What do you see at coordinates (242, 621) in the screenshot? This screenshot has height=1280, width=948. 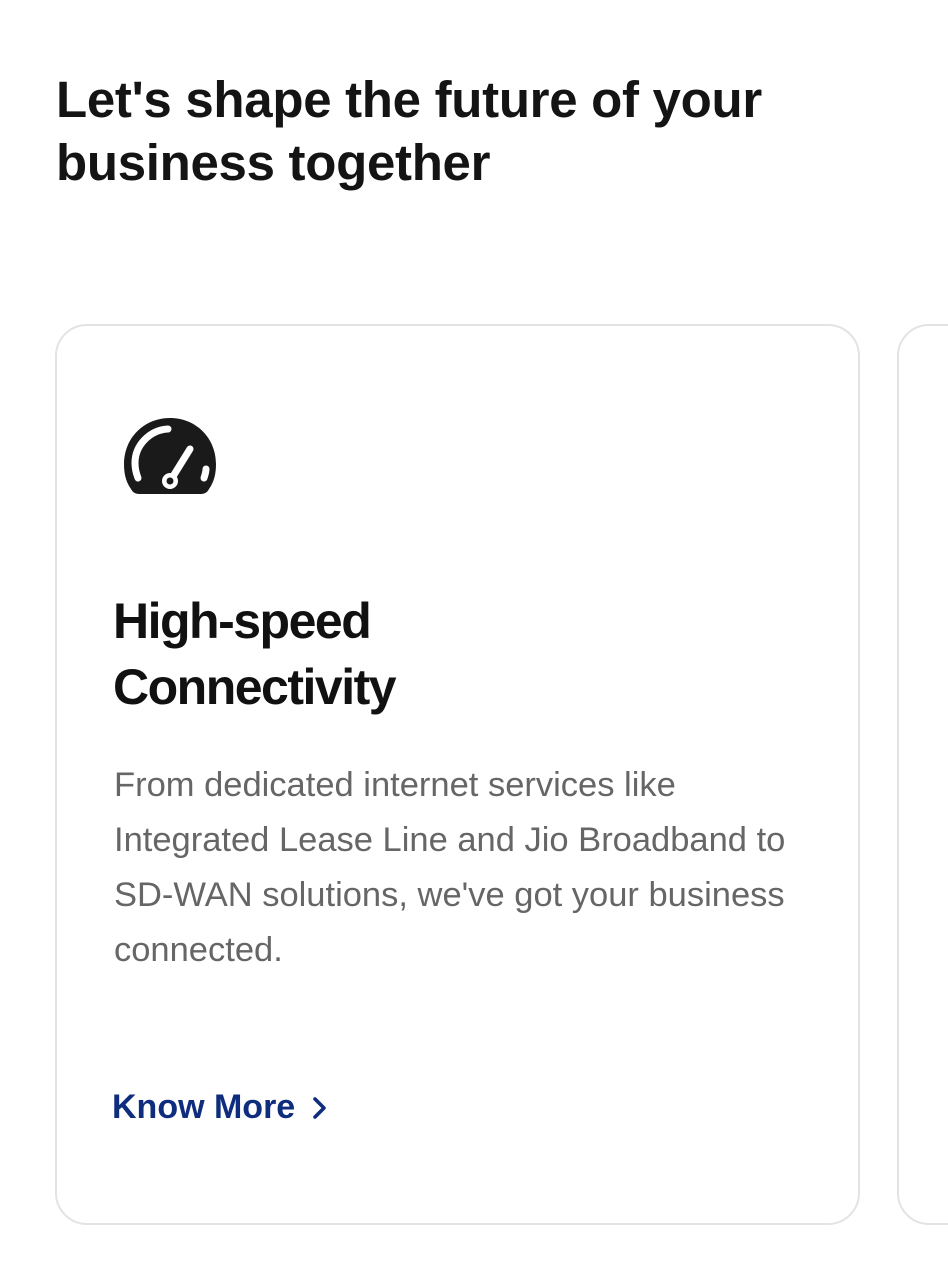 I see `card-title-line-1: High-speed` at bounding box center [242, 621].